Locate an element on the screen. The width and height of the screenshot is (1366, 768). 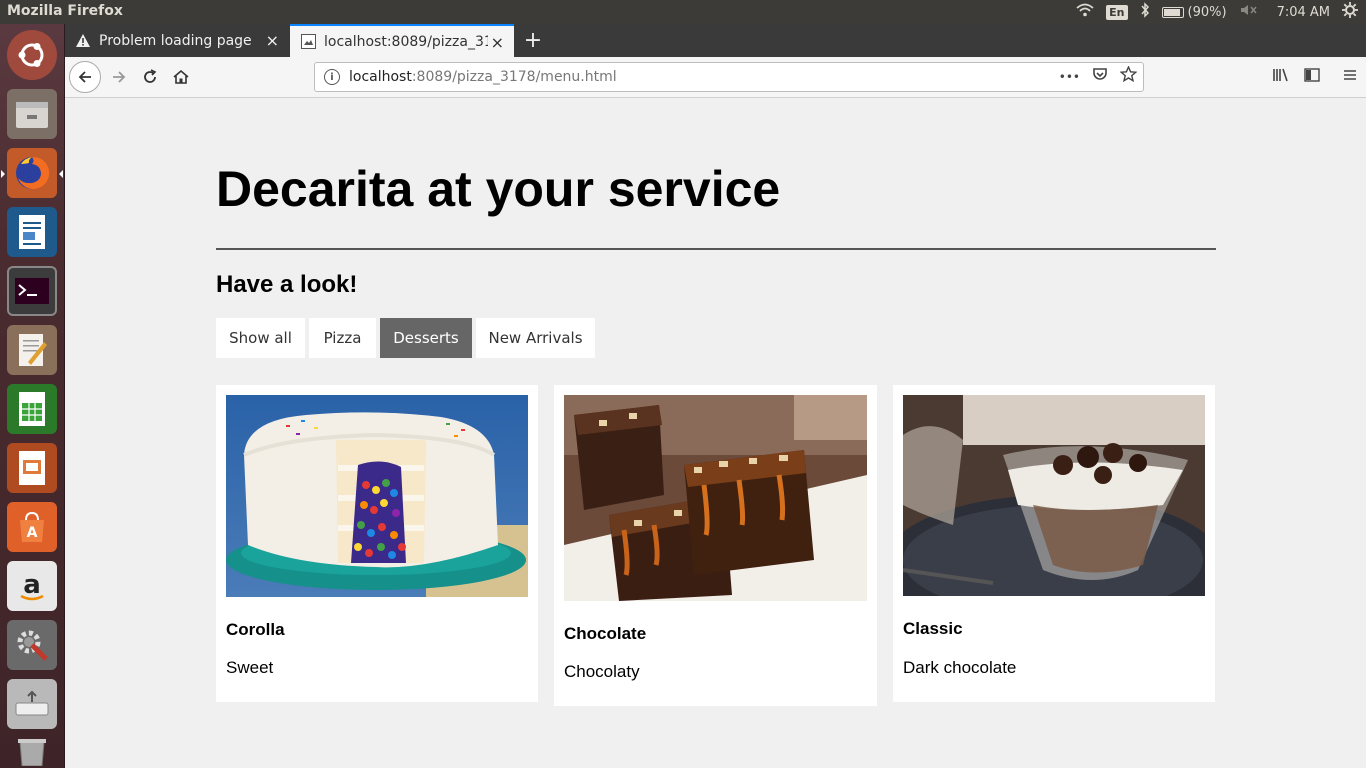
menu-card: Corolla Sweet is located at coordinates (377, 543).